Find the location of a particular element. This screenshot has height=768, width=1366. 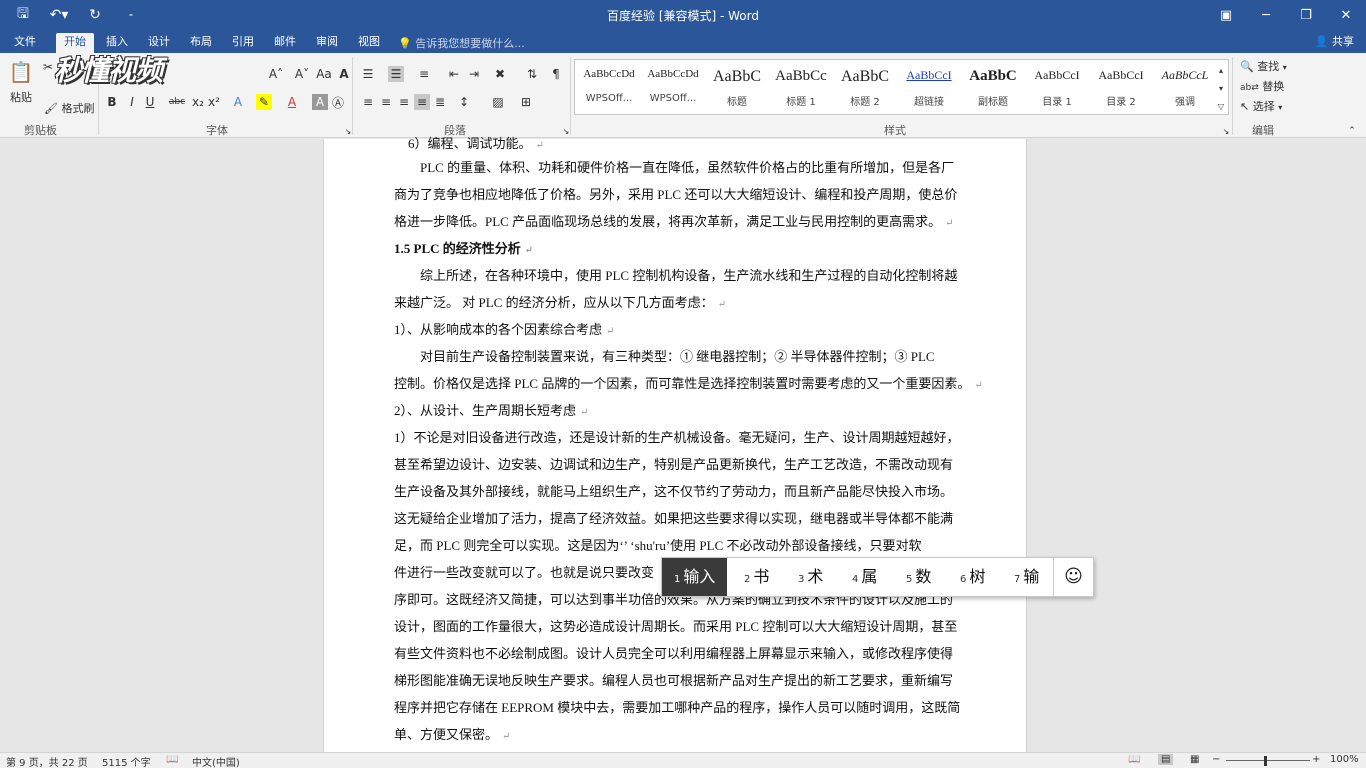

style-item: AaBbCcI 超链接 is located at coordinates (929, 87).